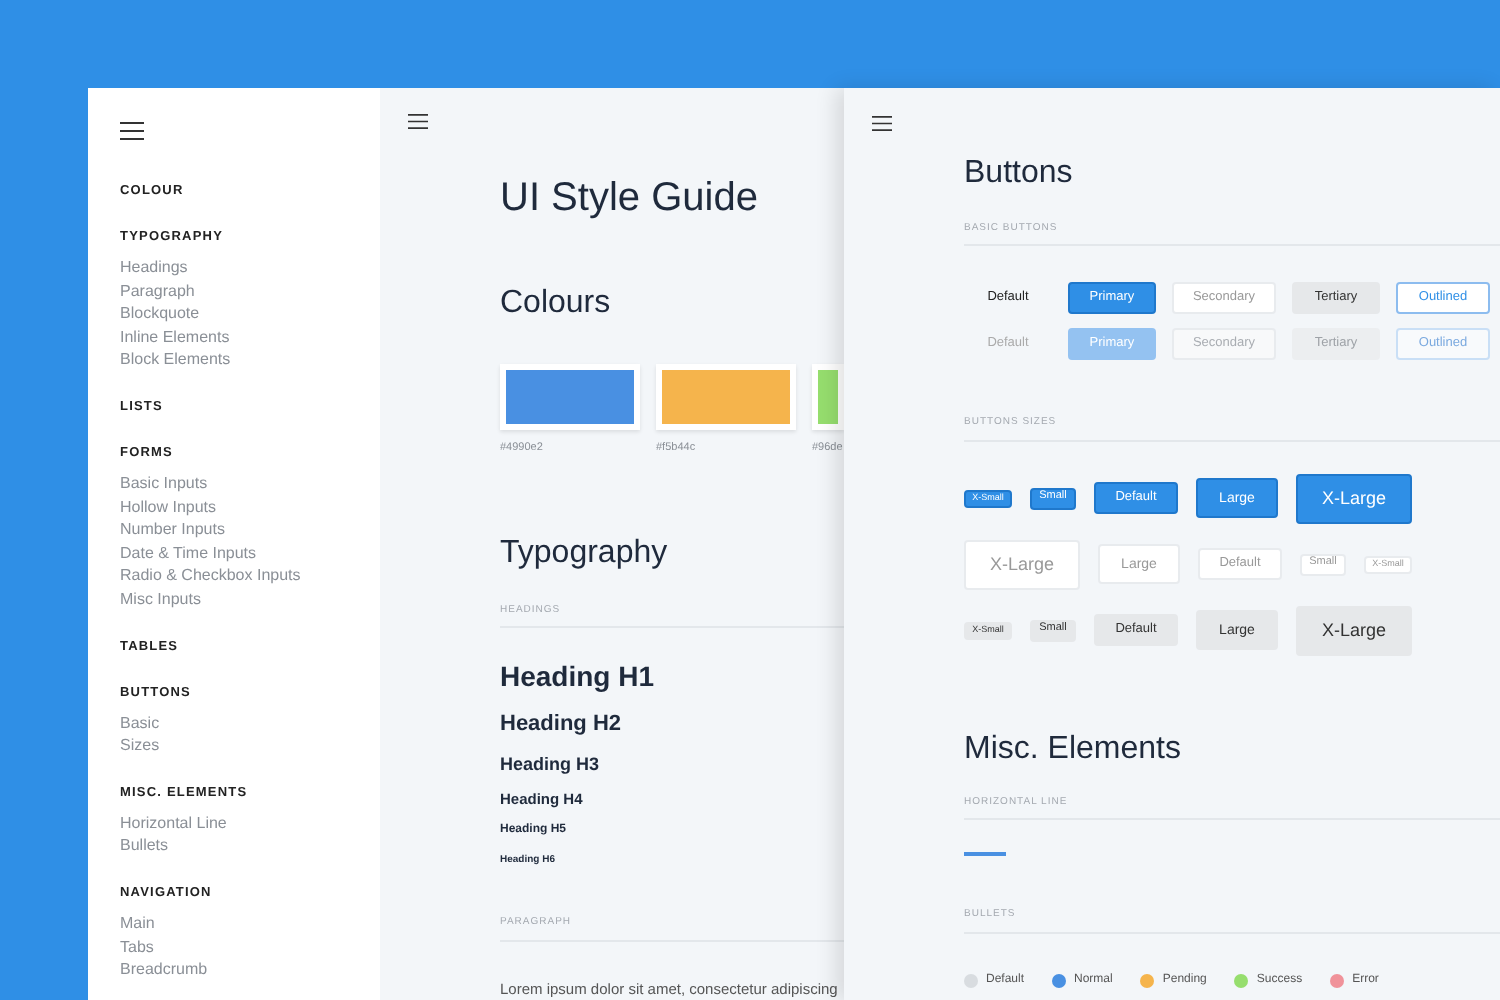  I want to click on sidebar-link: Inline Elements, so click(175, 337).